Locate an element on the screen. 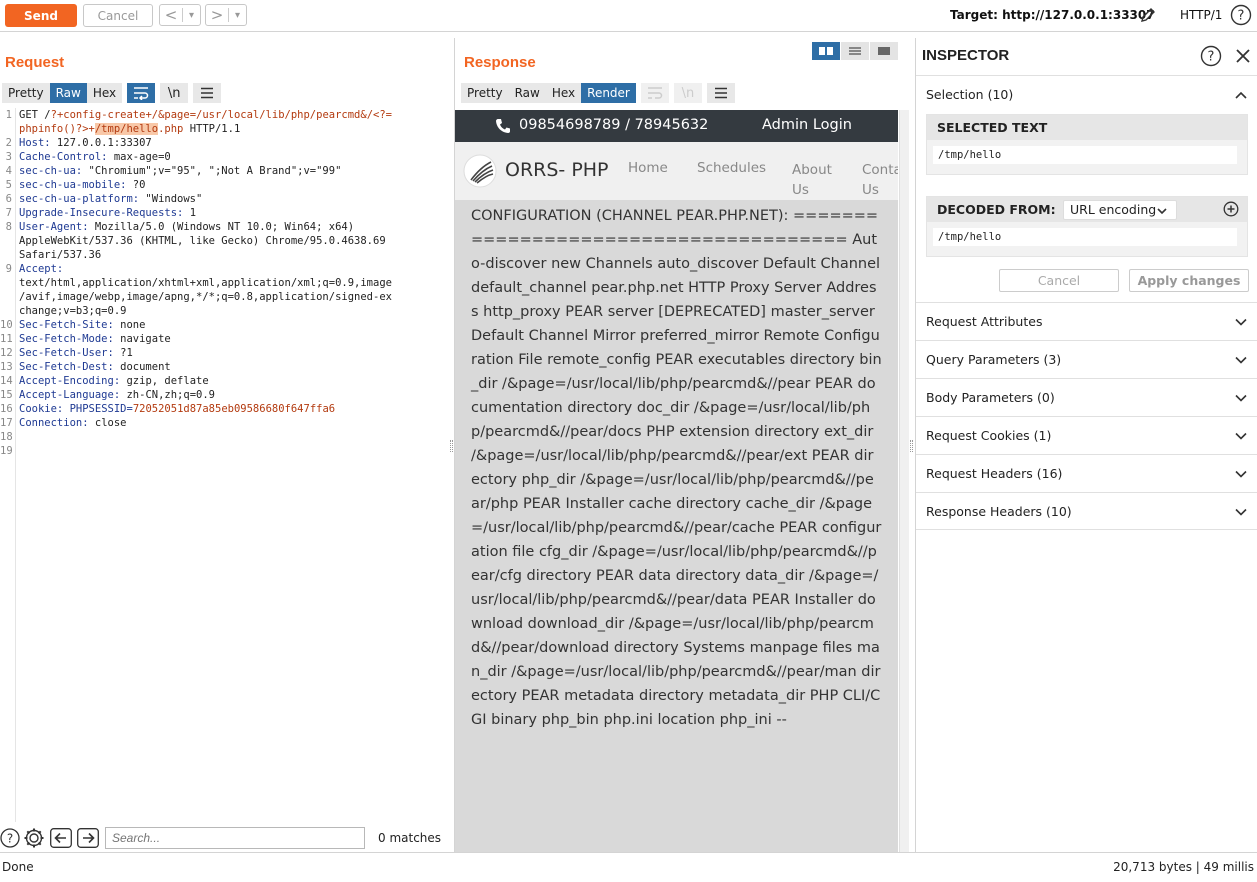  code-line: sec-ch-ua-mobile: ?0 is located at coordinates (230, 185).